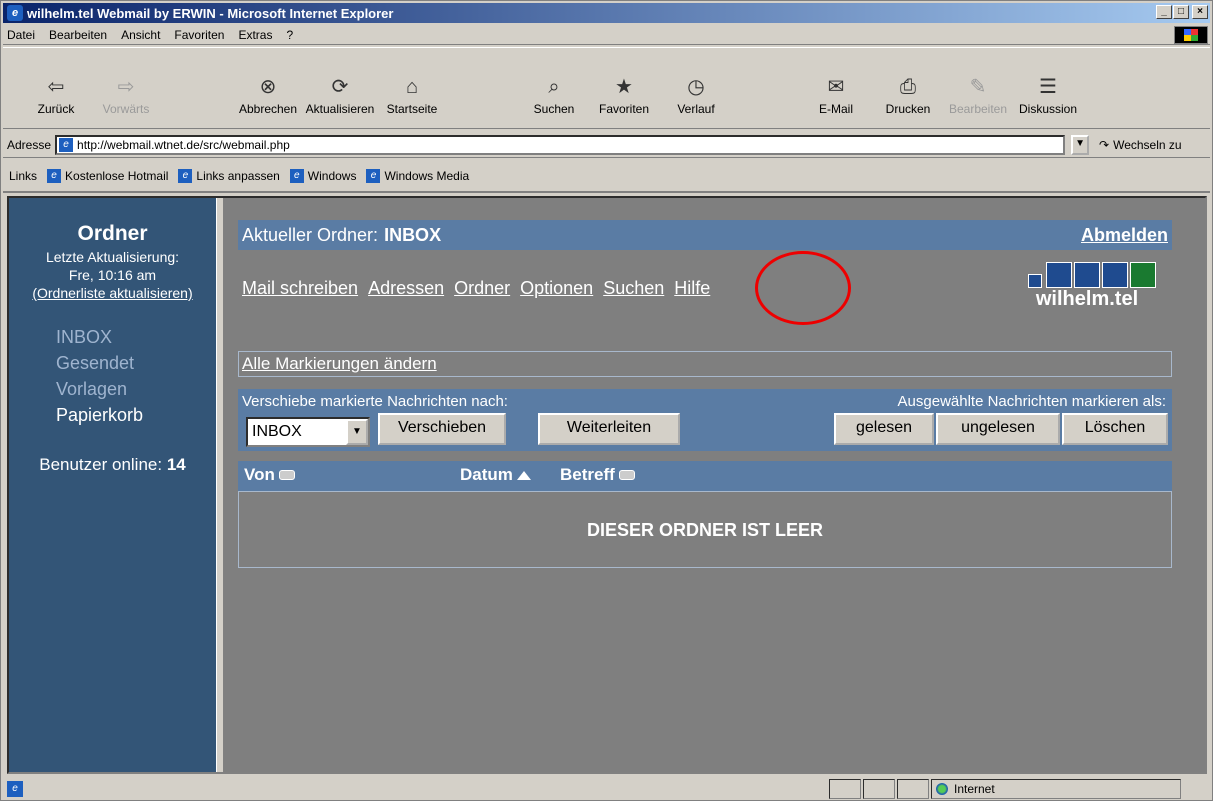 Image resolution: width=1213 pixels, height=801 pixels. Describe the element at coordinates (554, 109) in the screenshot. I see `toolbar-label: Suchen` at that location.